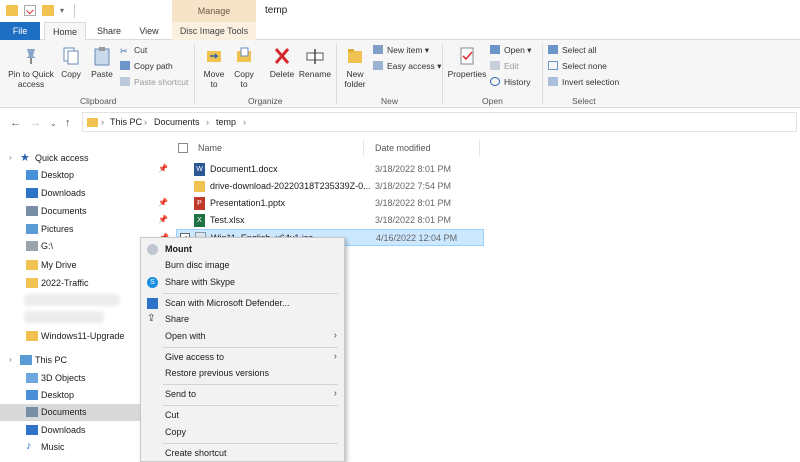 This screenshot has height=462, width=800. Describe the element at coordinates (70, 246) in the screenshot. I see `nav-item-g-drive: G:\` at that location.